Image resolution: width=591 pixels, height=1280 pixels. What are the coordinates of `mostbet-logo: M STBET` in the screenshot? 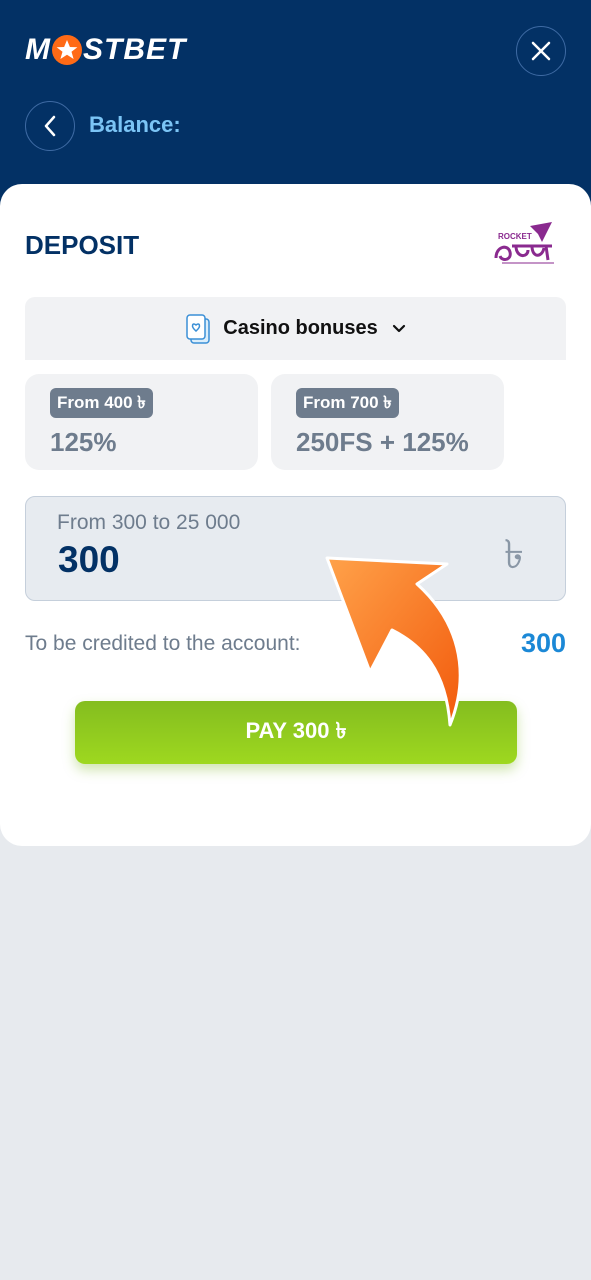 It's located at (105, 50).